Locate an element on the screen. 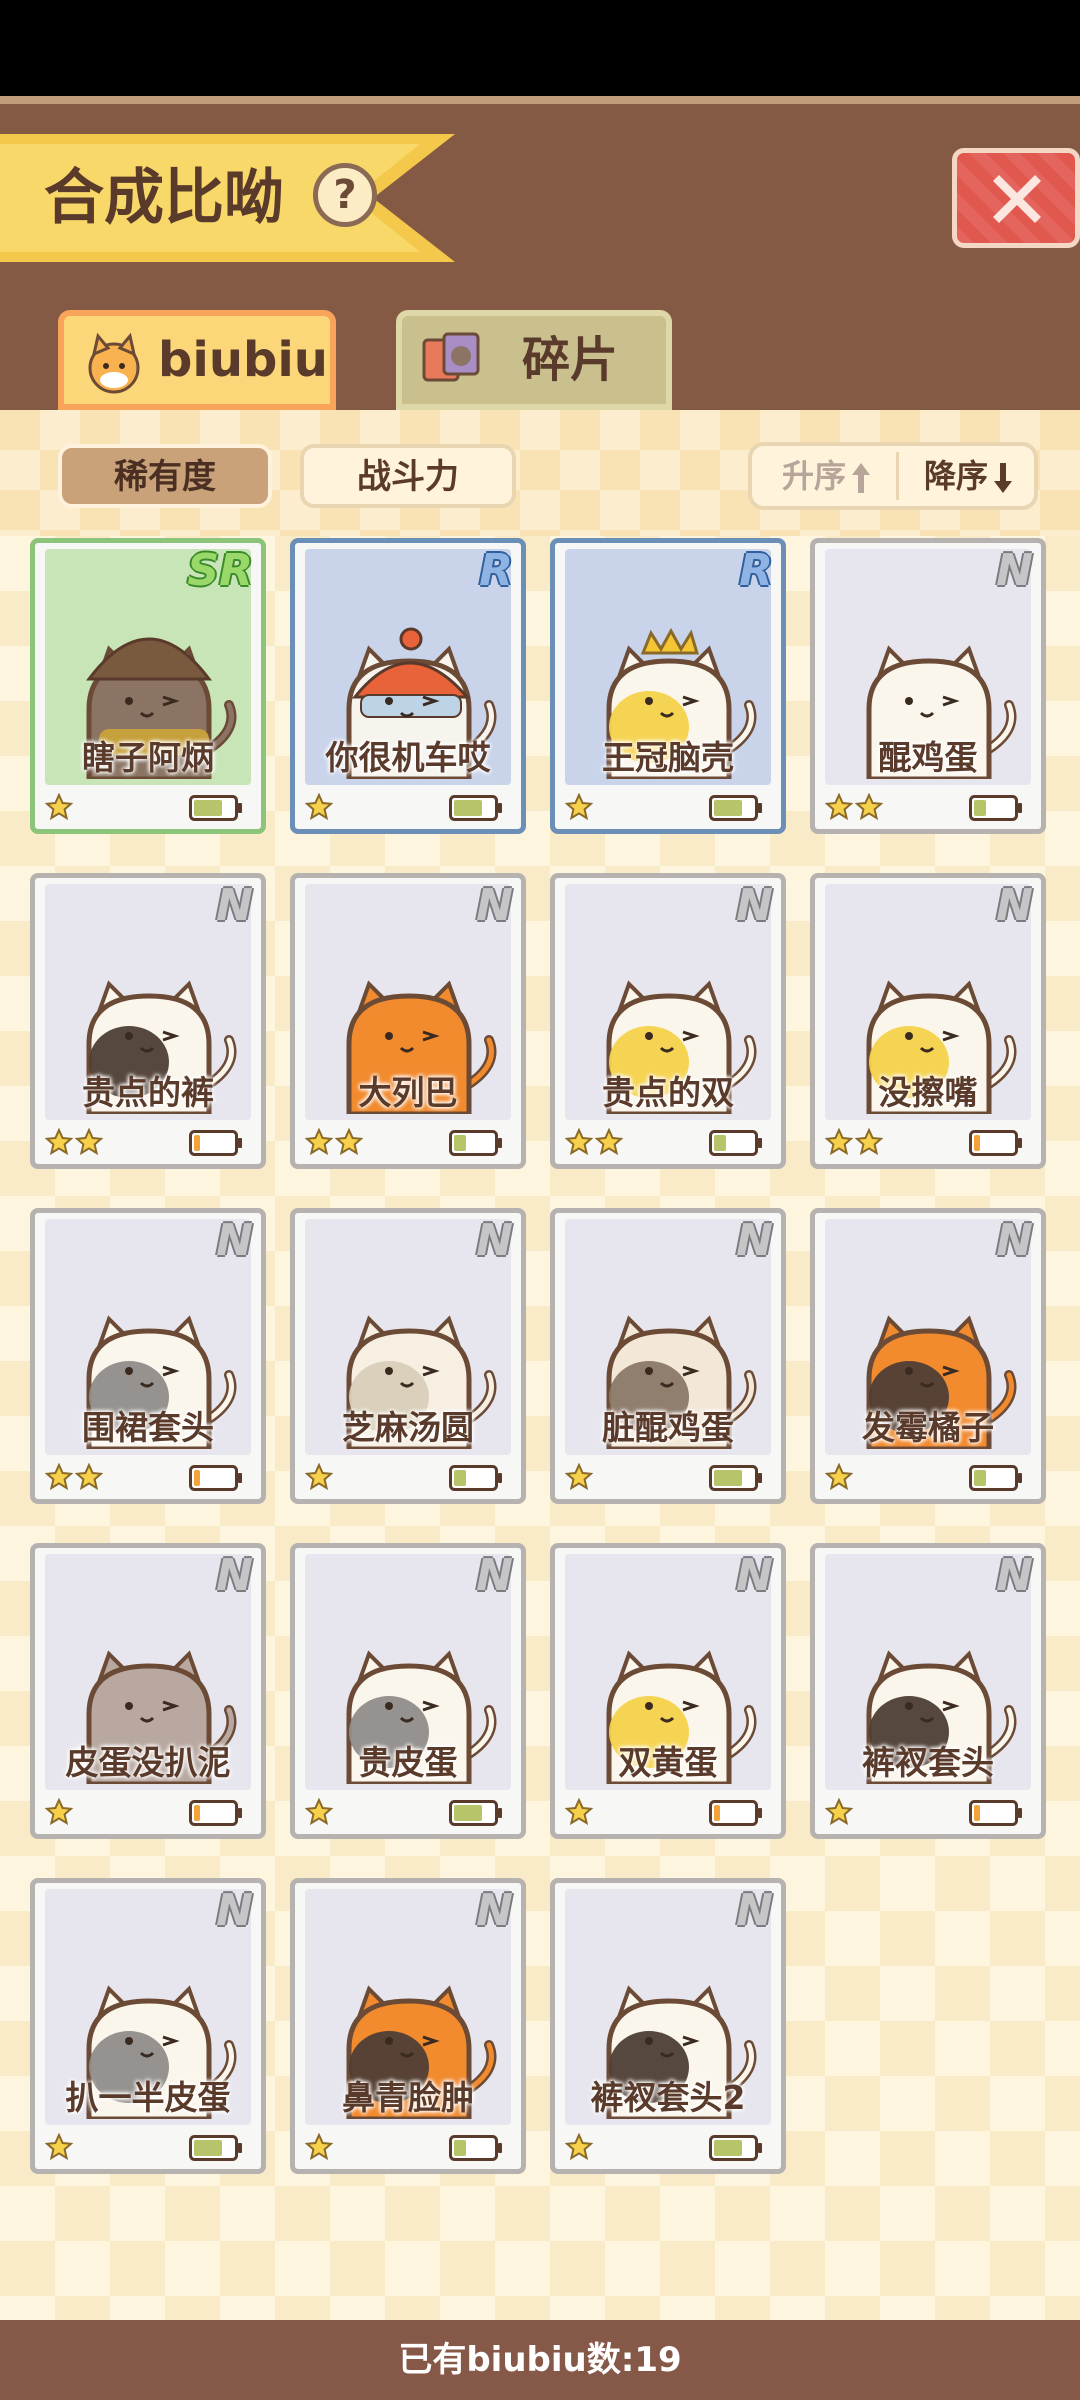 This screenshot has height=2400, width=1080. card: N 裤衩套头2 is located at coordinates (668, 2026).